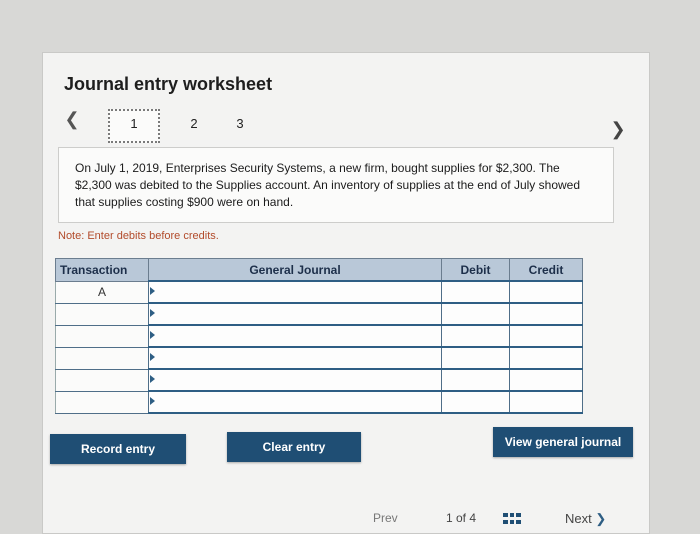 The height and width of the screenshot is (534, 700). What do you see at coordinates (385, 518) in the screenshot?
I see `prev-link: Prev` at bounding box center [385, 518].